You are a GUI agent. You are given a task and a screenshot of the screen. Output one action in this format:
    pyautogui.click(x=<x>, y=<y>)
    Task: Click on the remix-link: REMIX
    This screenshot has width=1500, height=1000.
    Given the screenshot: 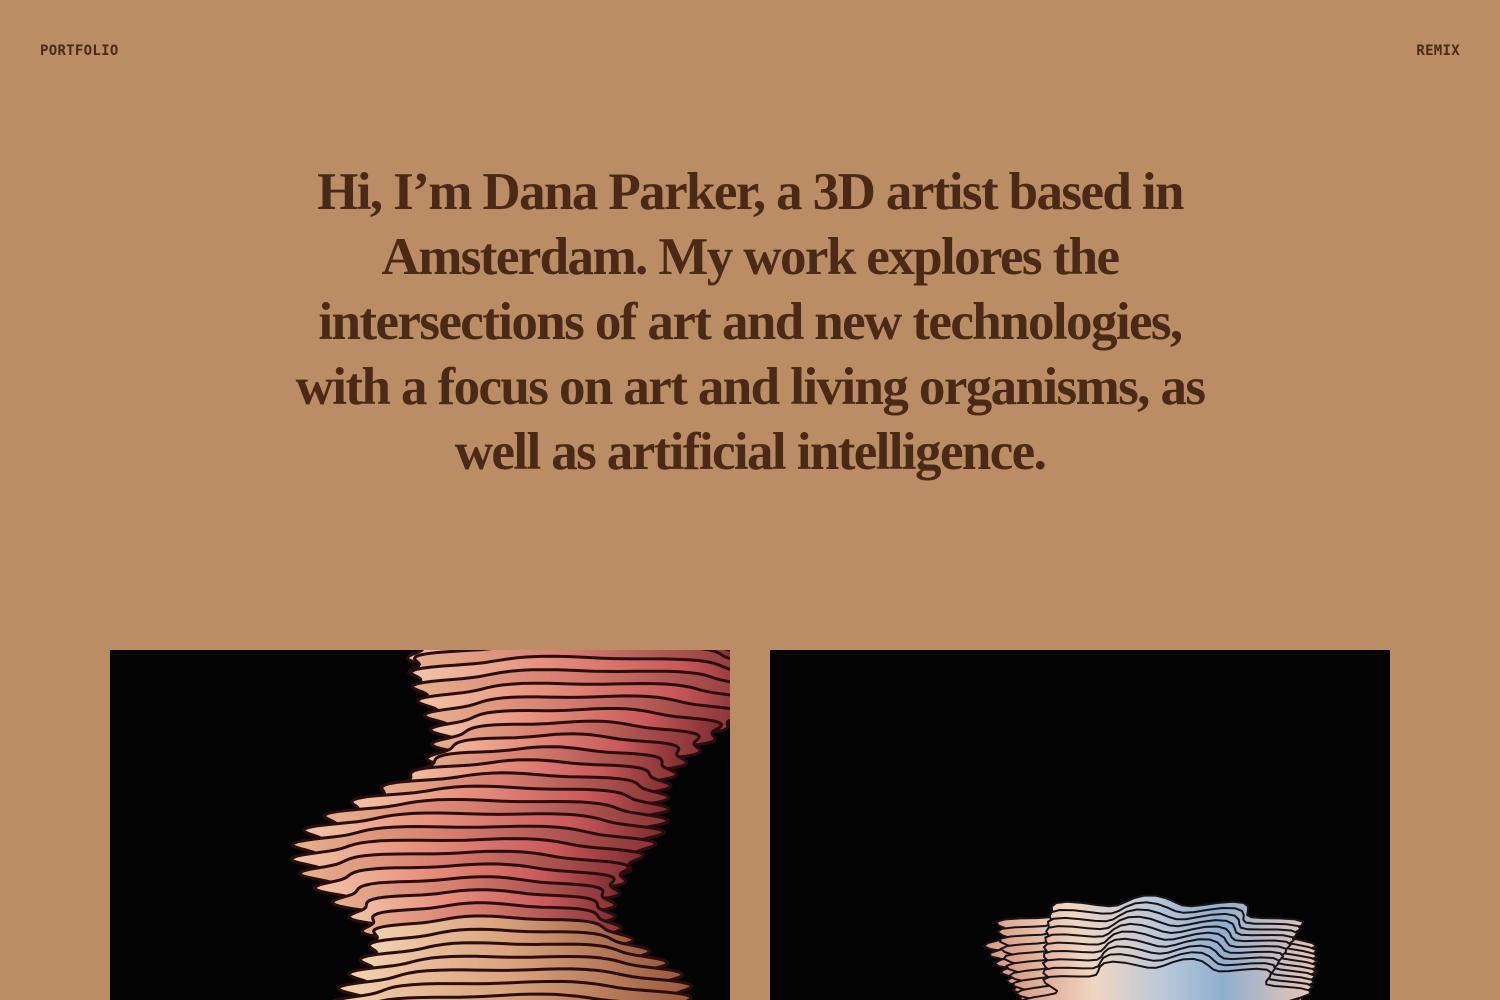 What is the action you would take?
    pyautogui.click(x=1438, y=51)
    